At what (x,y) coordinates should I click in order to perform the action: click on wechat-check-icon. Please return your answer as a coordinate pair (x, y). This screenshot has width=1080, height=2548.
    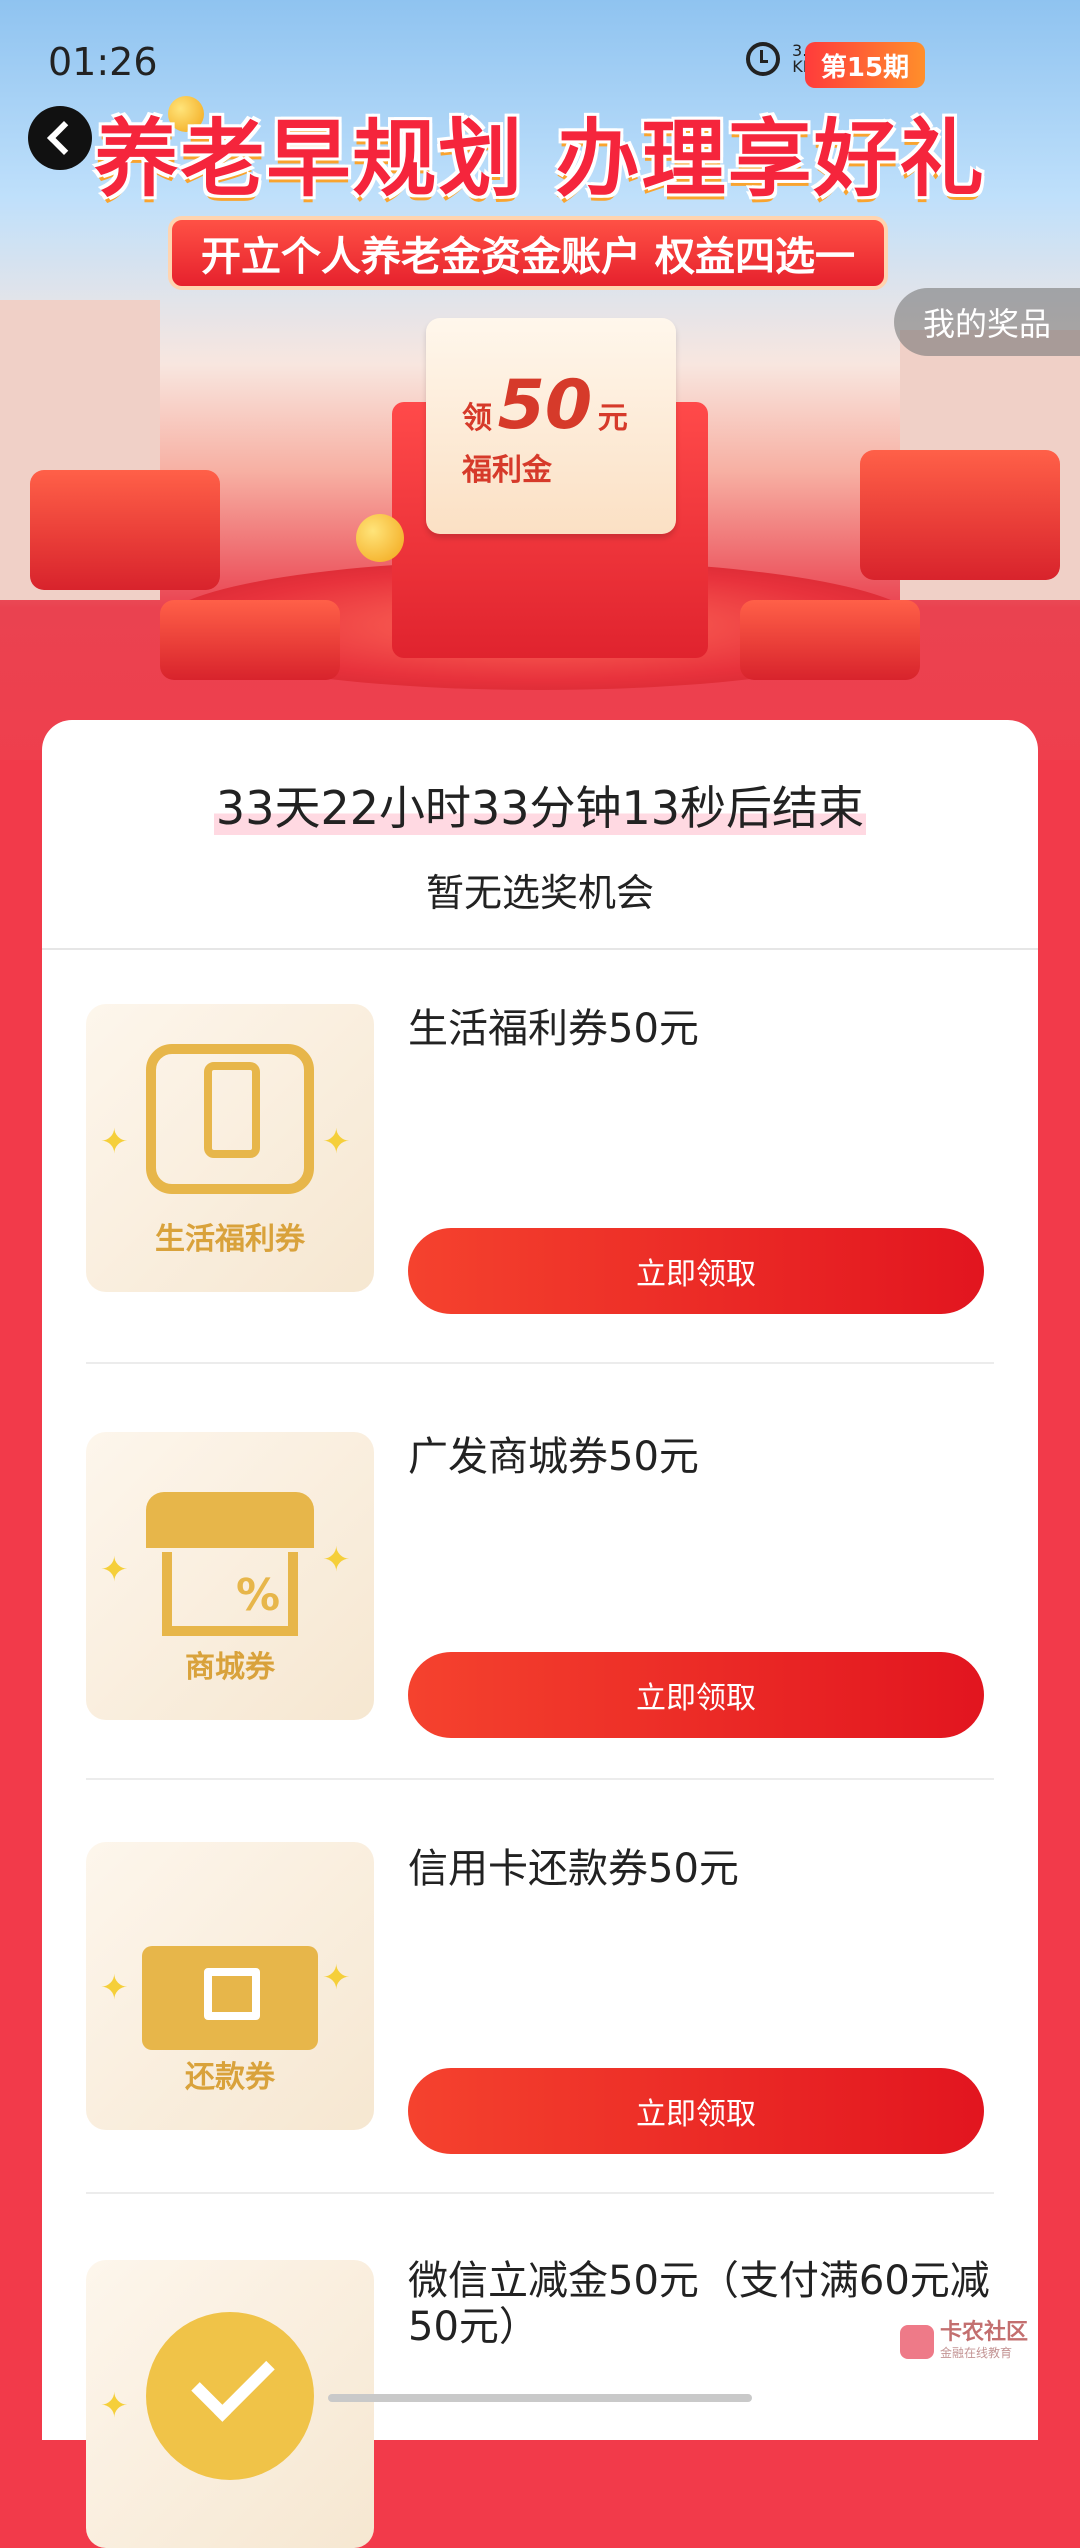
    Looking at the image, I should click on (230, 2396).